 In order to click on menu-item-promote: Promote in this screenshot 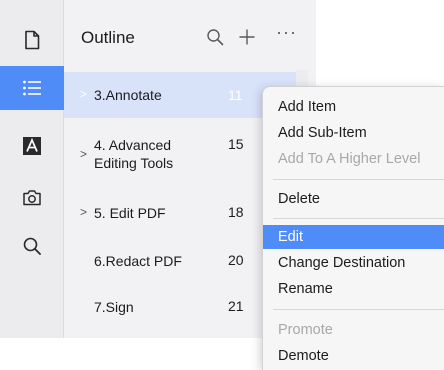, I will do `click(305, 330)`.